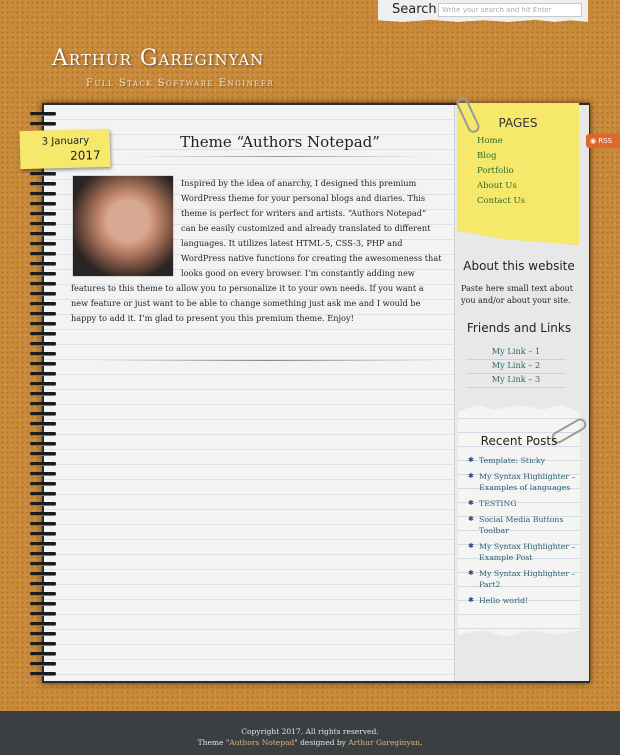 This screenshot has height=755, width=620. I want to click on search-box: Search, so click(483, 11).